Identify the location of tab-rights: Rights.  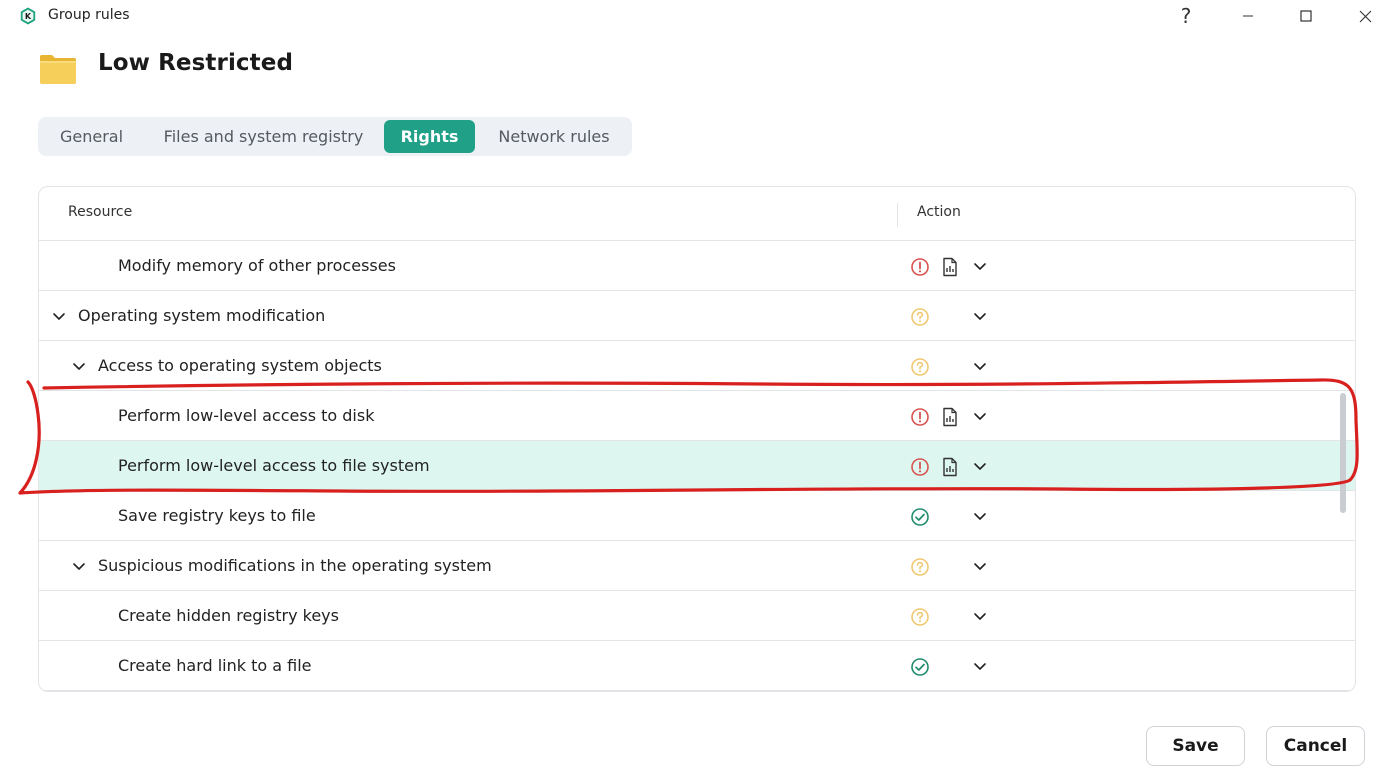
(429, 136).